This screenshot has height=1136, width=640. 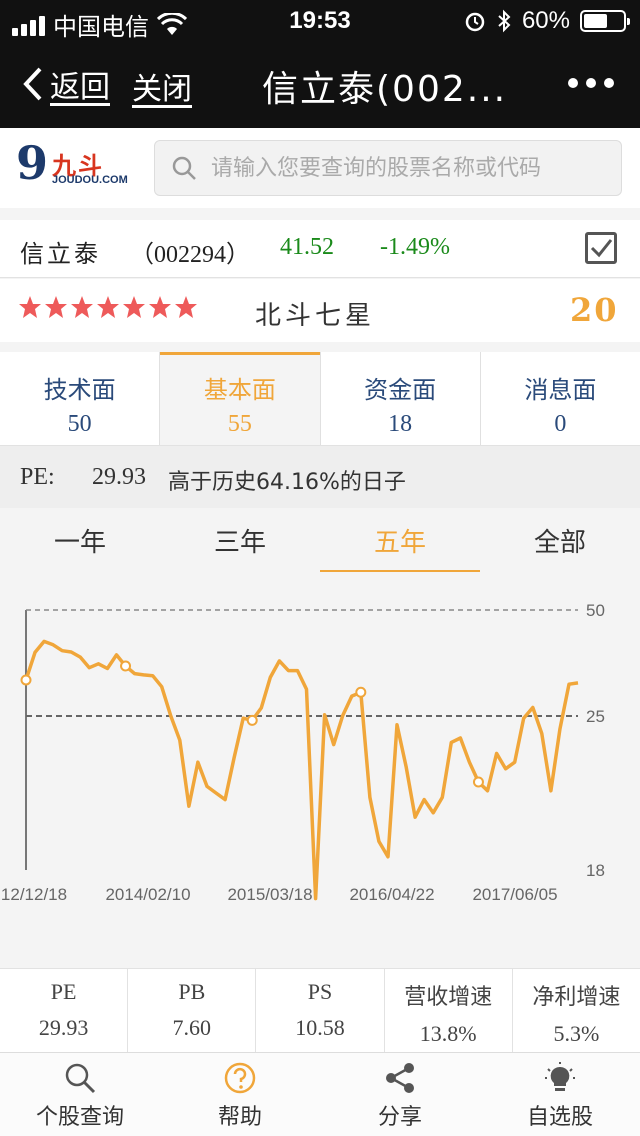 I want to click on tab-share: 分享, so click(x=400, y=1094).